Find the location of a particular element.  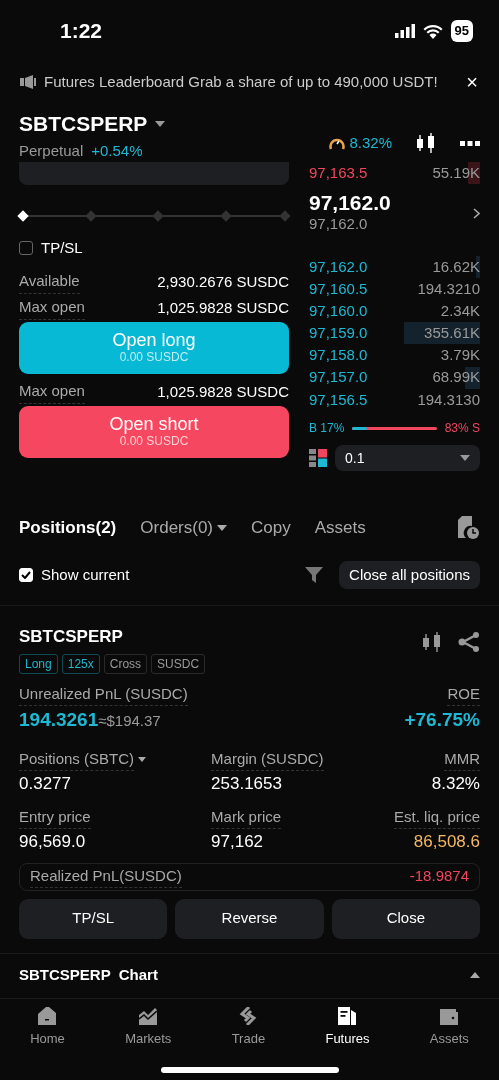

book-price: 97,157.0 is located at coordinates (338, 377).